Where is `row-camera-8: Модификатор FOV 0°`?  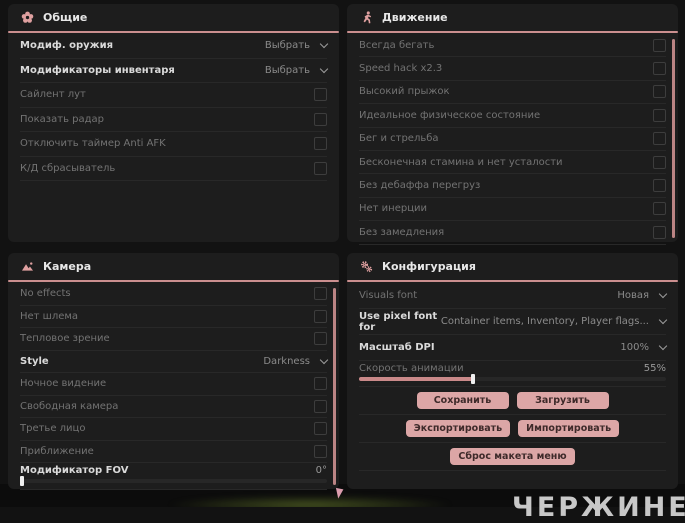
row-camera-8: Модификатор FOV 0° is located at coordinates (173, 476).